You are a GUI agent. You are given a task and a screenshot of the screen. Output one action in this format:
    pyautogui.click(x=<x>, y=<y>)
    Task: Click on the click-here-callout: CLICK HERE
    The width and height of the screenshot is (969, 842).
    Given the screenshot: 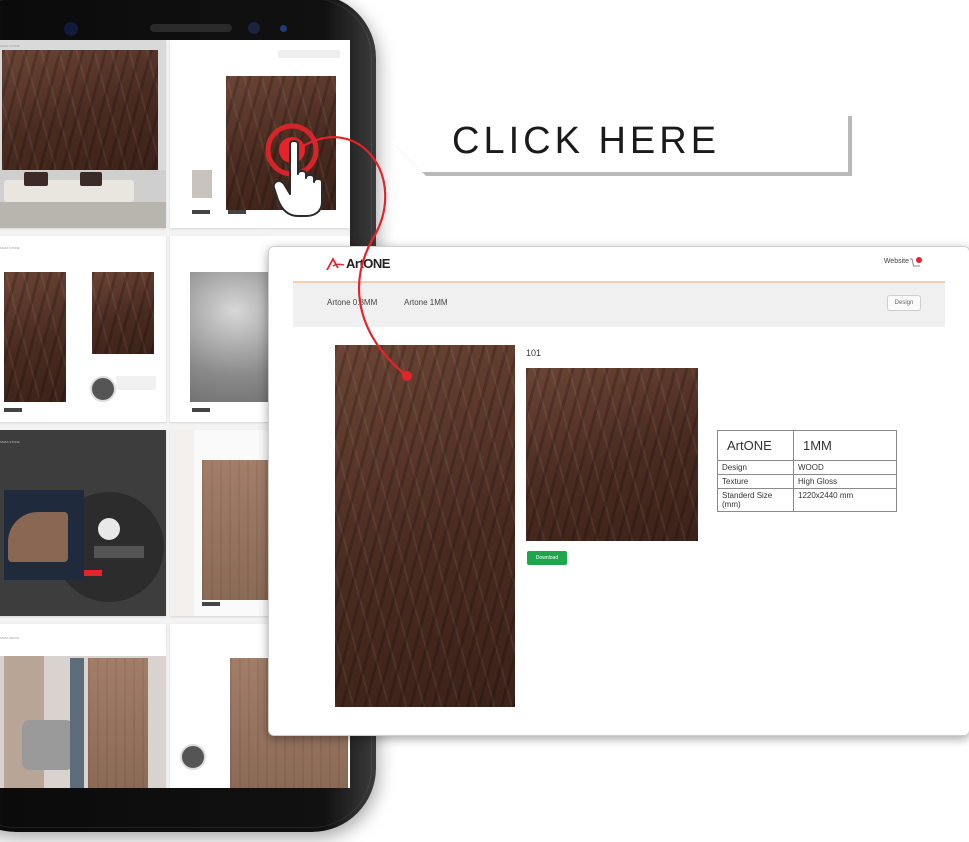 What is the action you would take?
    pyautogui.click(x=622, y=144)
    